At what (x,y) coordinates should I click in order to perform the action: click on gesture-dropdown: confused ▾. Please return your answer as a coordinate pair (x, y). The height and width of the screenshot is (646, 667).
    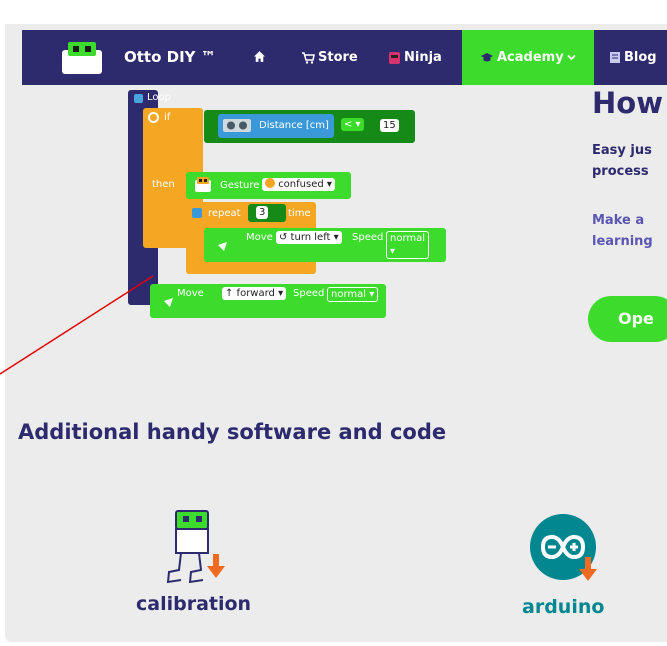
    Looking at the image, I should click on (298, 184).